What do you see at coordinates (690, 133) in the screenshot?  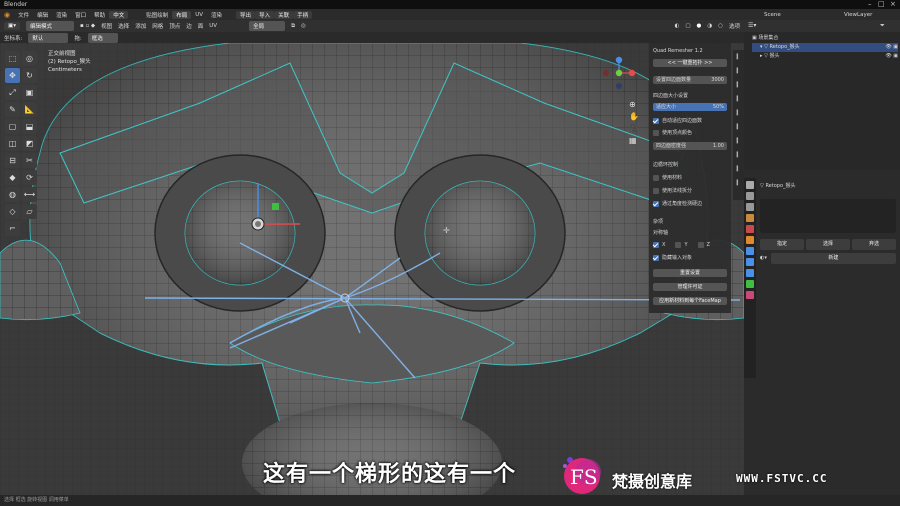 I see `vertex-color-checkbox: 使用顶点颜色` at bounding box center [690, 133].